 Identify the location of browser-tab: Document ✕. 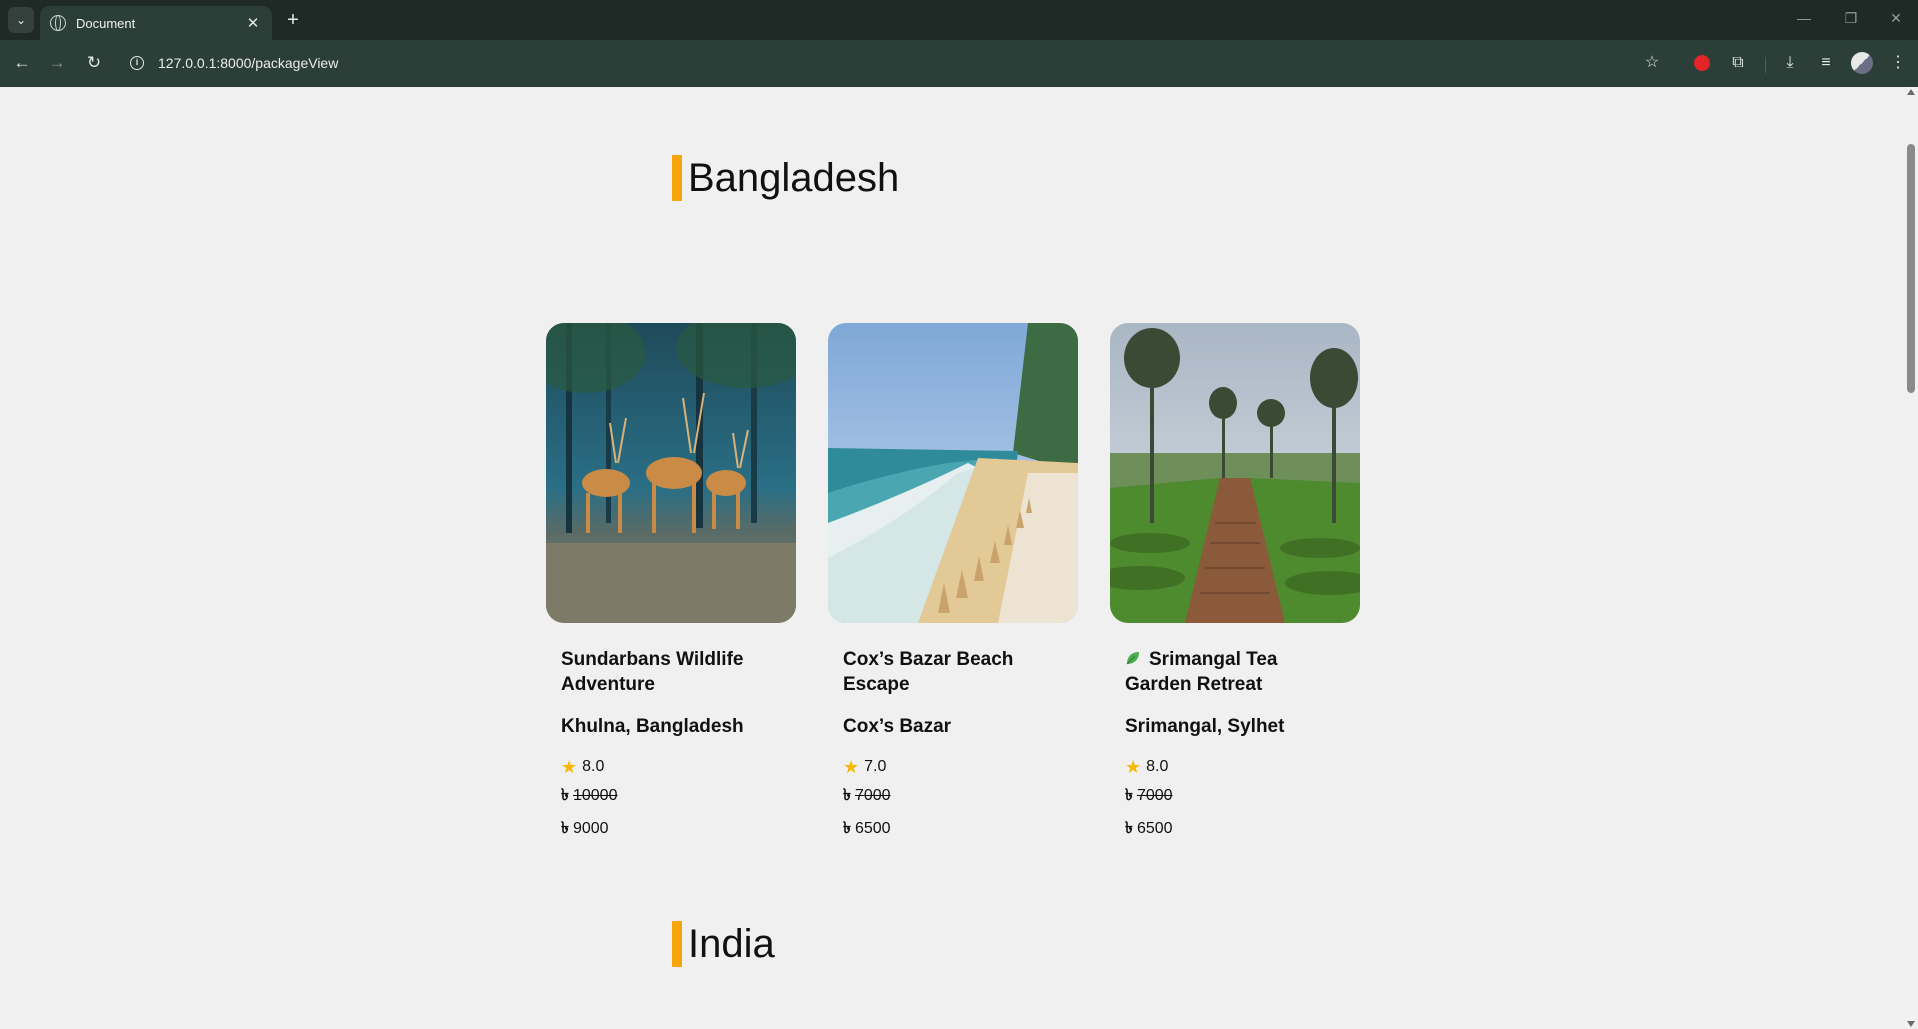
(156, 23).